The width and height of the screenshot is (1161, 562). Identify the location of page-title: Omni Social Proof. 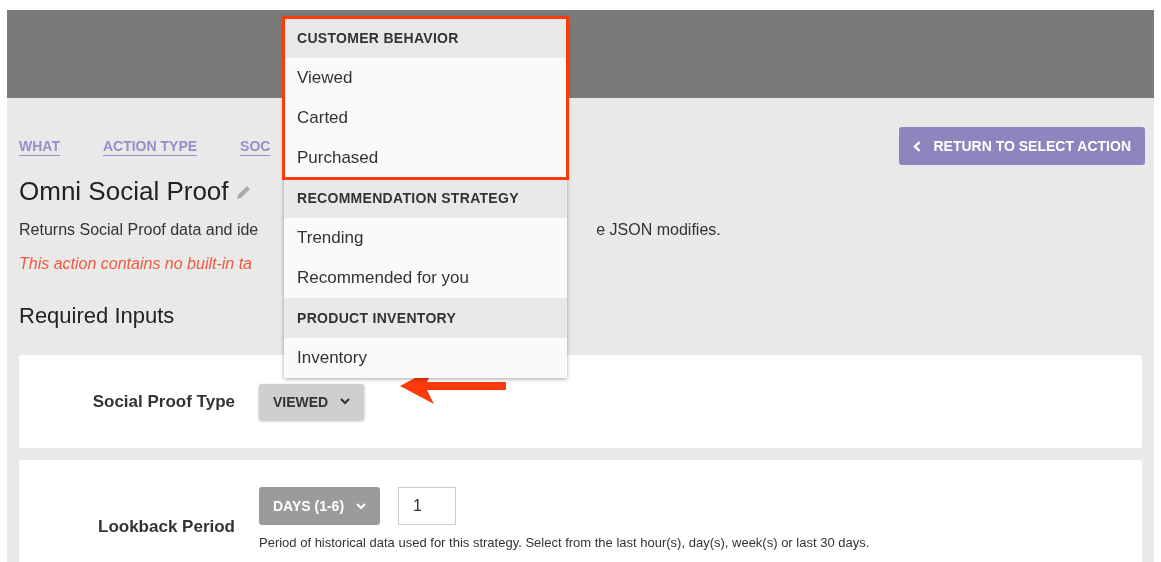
(124, 191).